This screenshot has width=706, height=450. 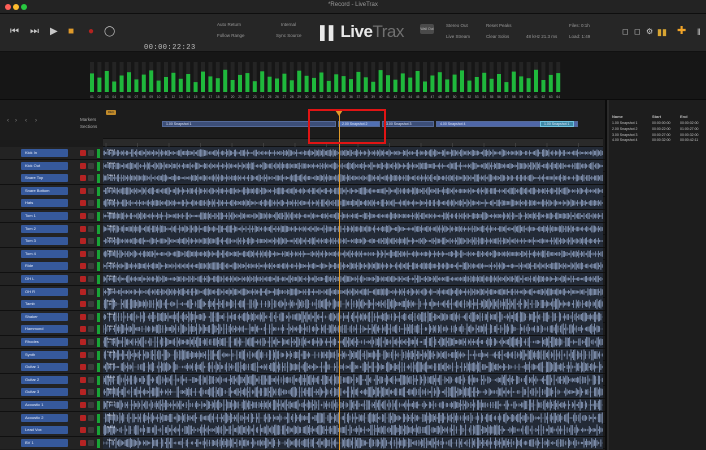 What do you see at coordinates (71, 32) in the screenshot?
I see `stop-icon: ■` at bounding box center [71, 32].